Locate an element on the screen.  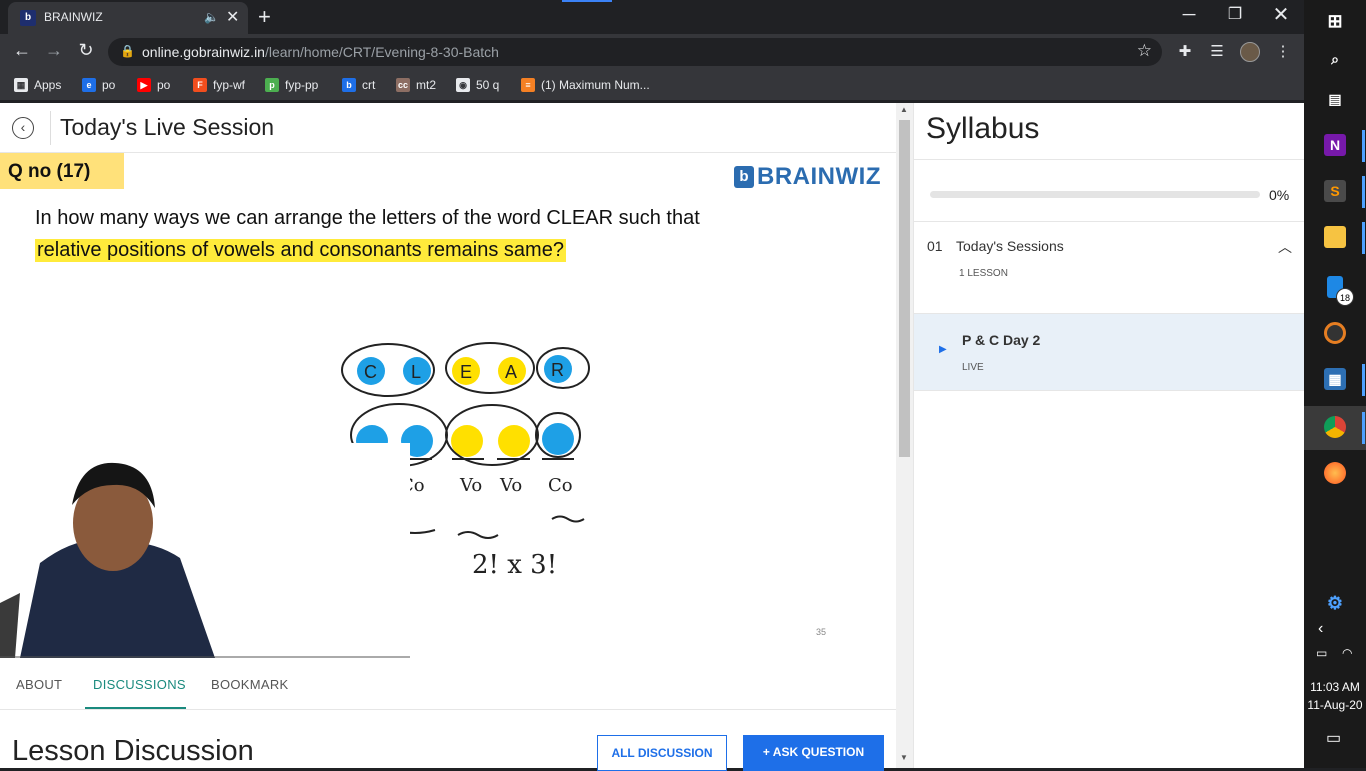
bookmark-6: cc mt2 is located at coordinates (416, 85).